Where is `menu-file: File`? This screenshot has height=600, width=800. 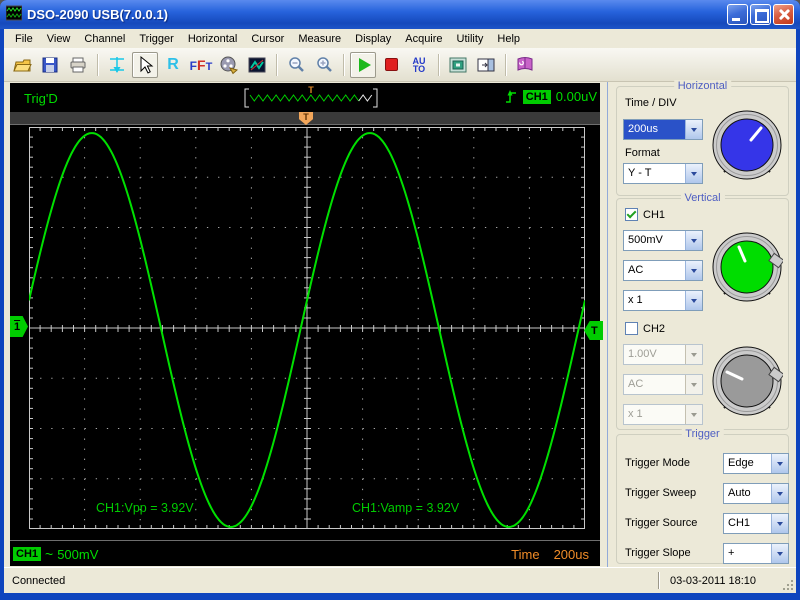 menu-file: File is located at coordinates (24, 39).